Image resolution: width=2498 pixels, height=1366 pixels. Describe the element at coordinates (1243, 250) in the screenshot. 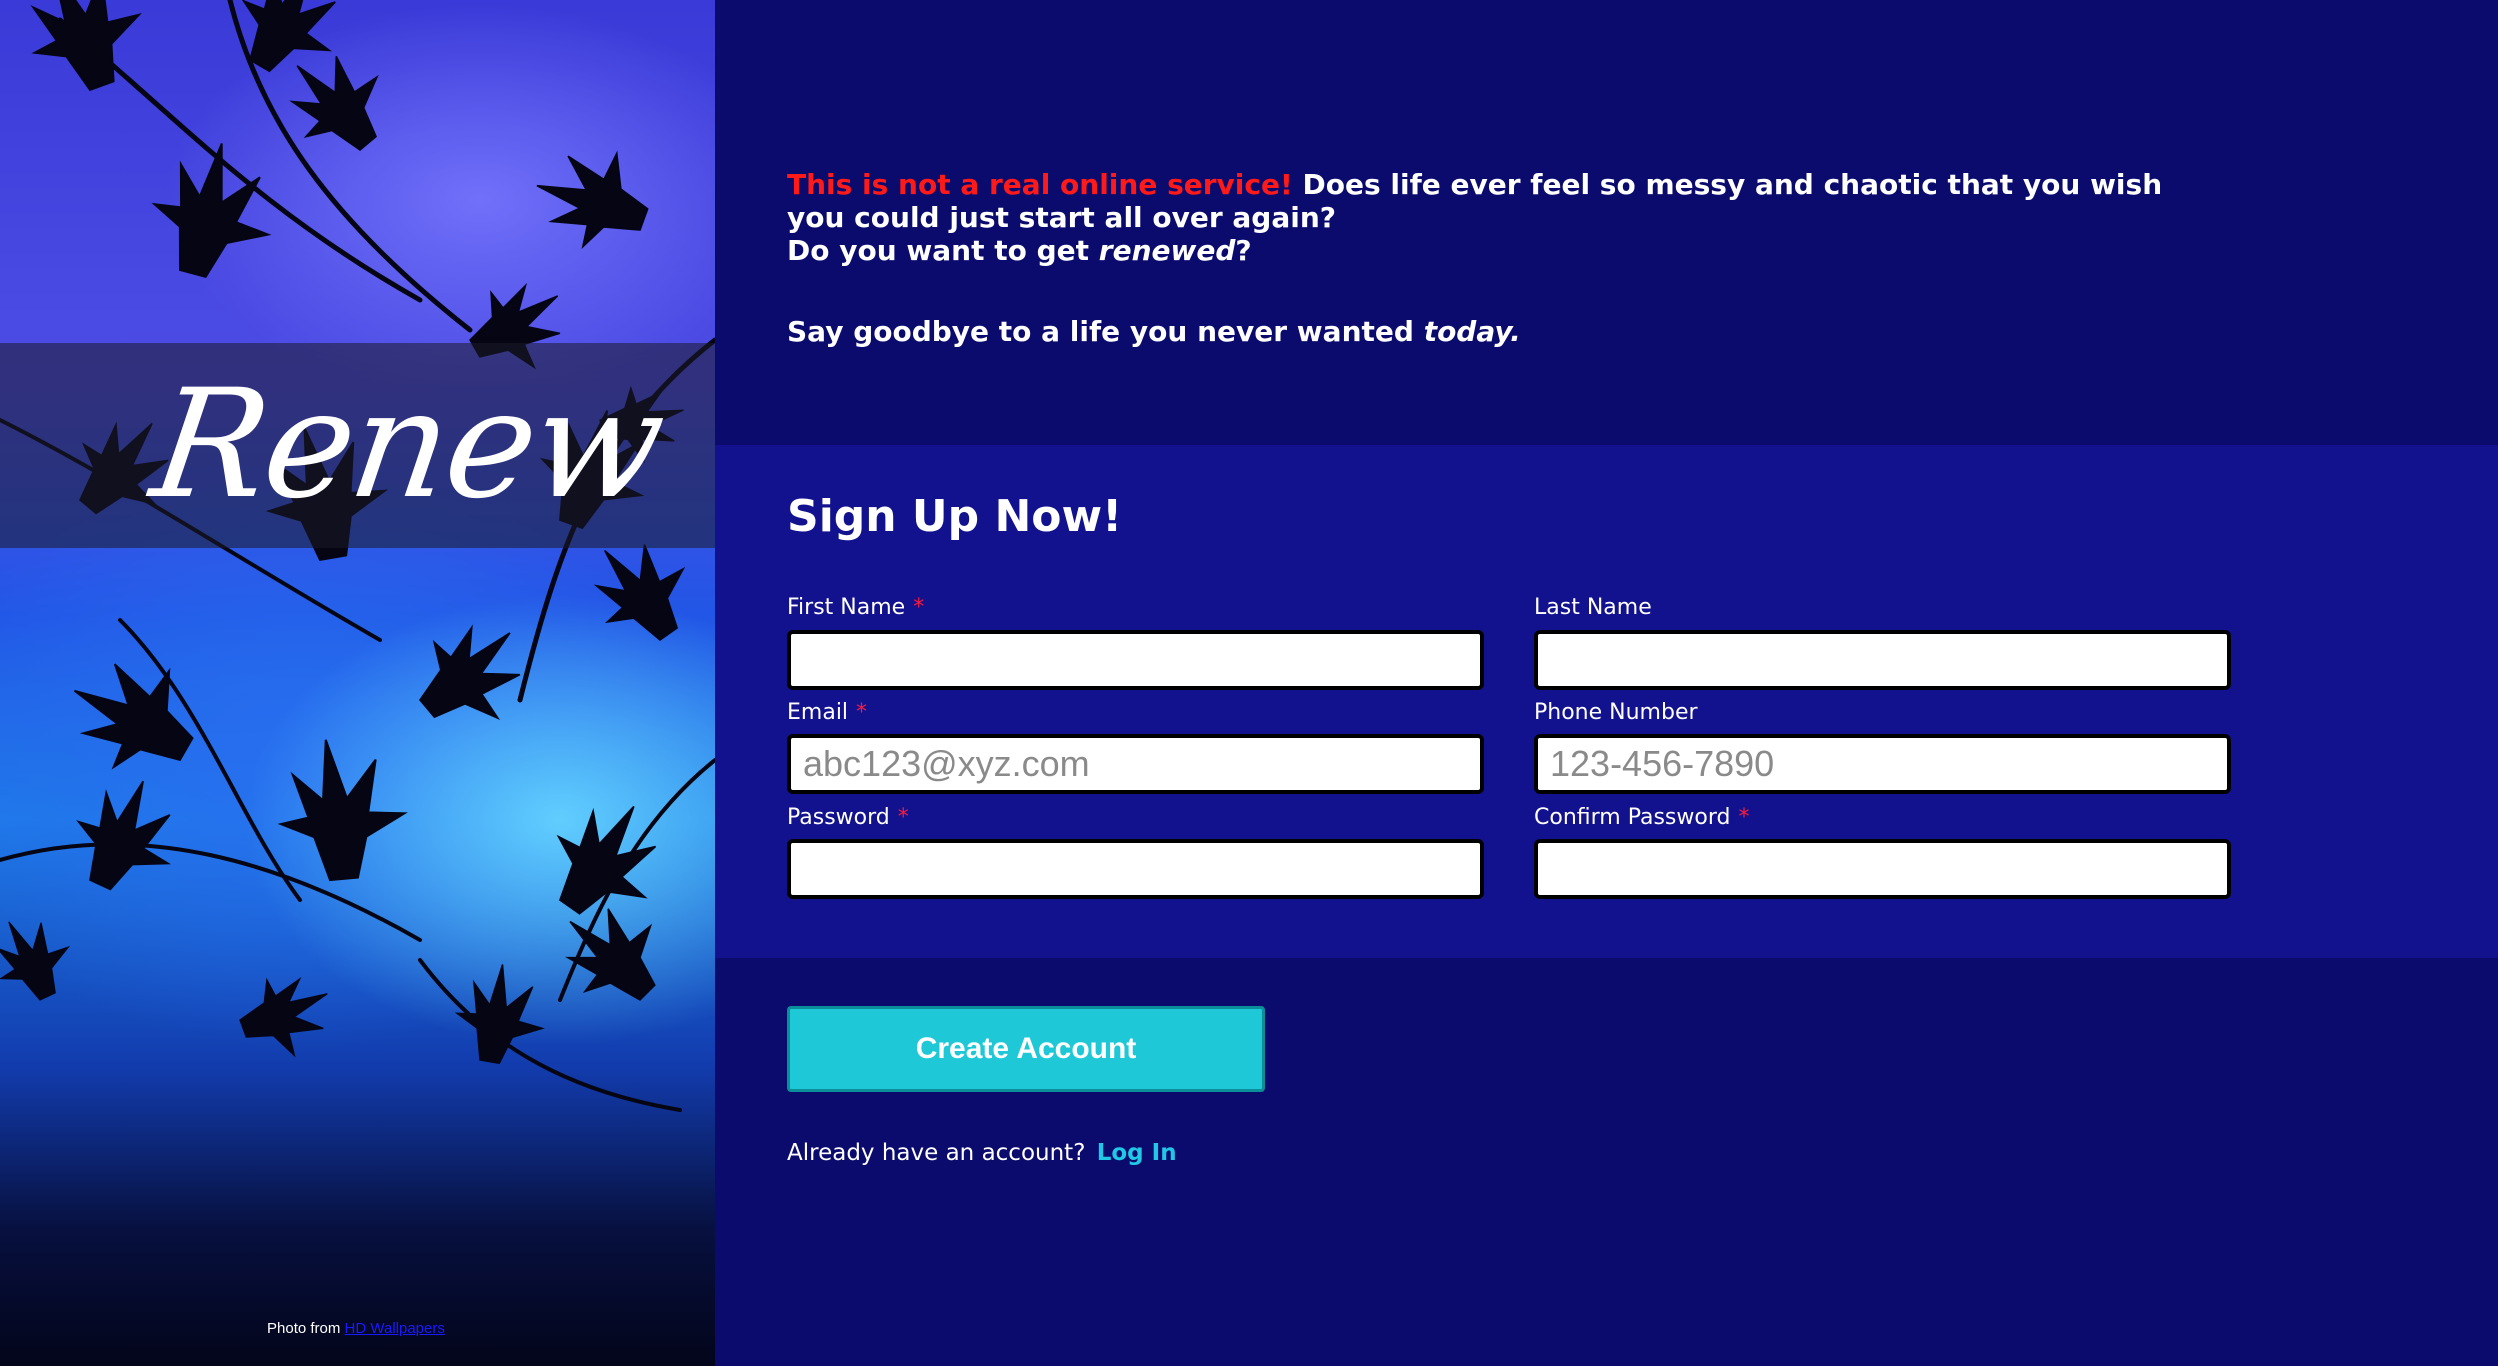

I see `intro-line2-suffix: ?` at that location.